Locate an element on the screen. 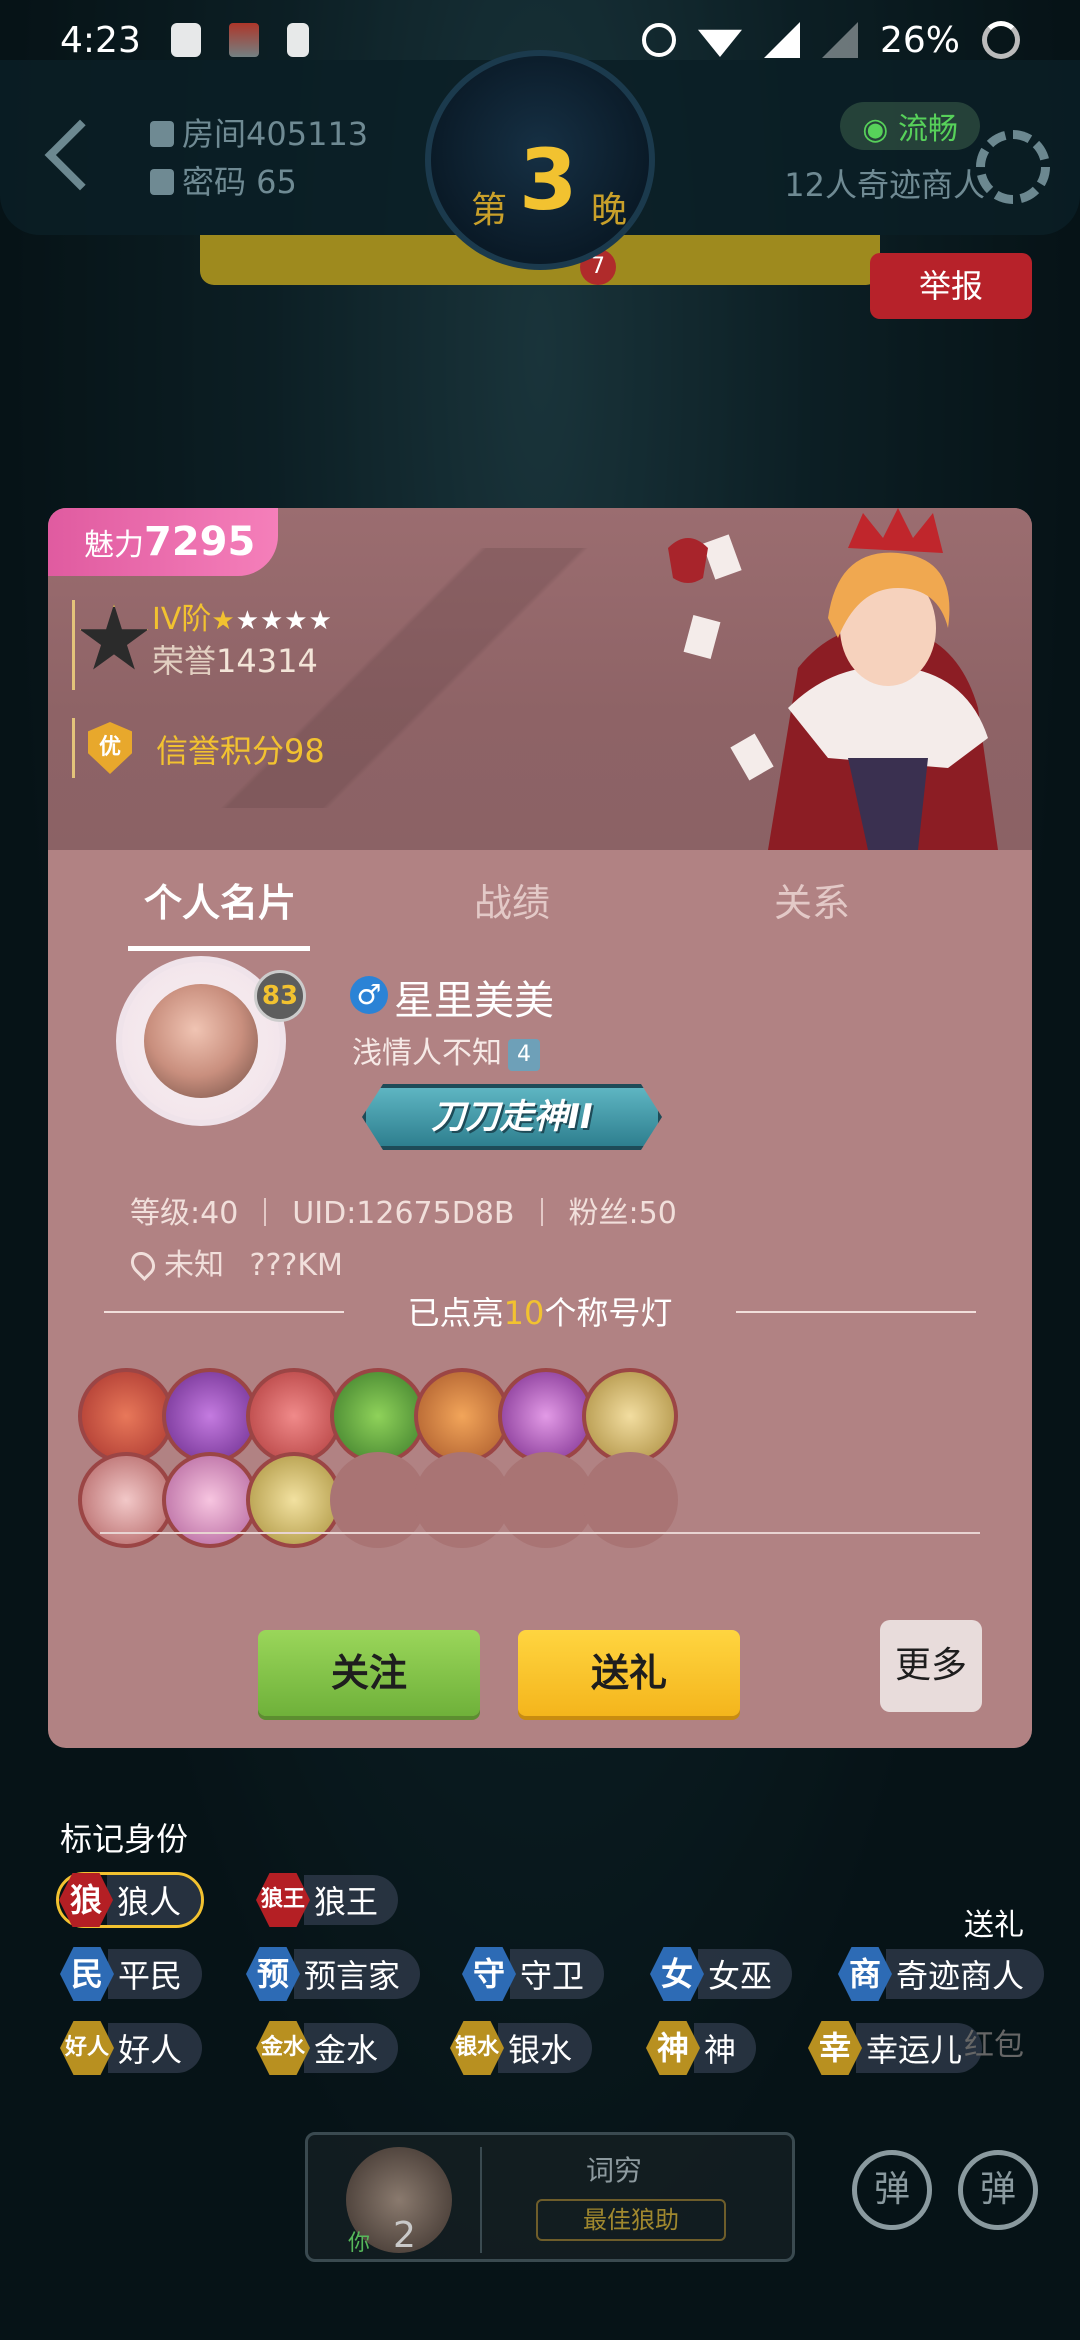 The image size is (1080, 2340). role-name: 好人 is located at coordinates (155, 2048).